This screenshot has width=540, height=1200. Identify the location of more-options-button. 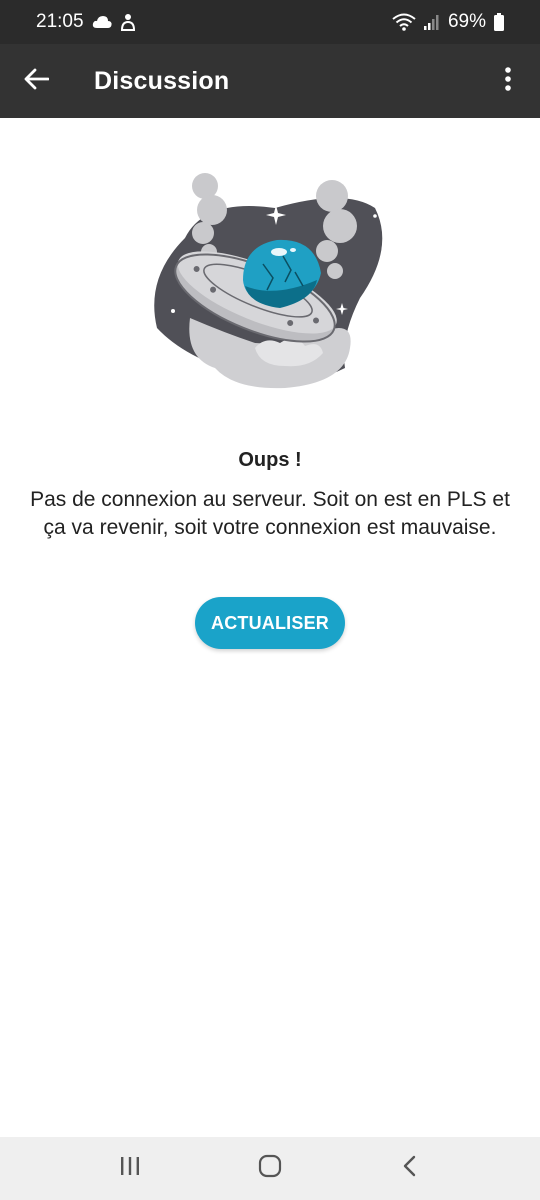
(508, 81).